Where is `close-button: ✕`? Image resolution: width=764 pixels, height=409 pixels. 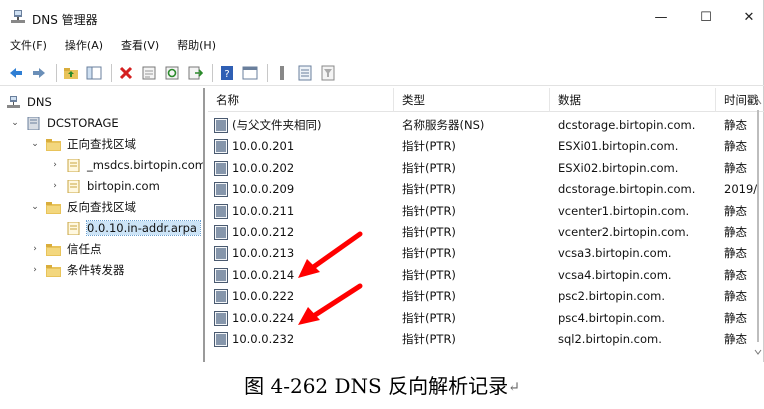
close-button: ✕ is located at coordinates (749, 17).